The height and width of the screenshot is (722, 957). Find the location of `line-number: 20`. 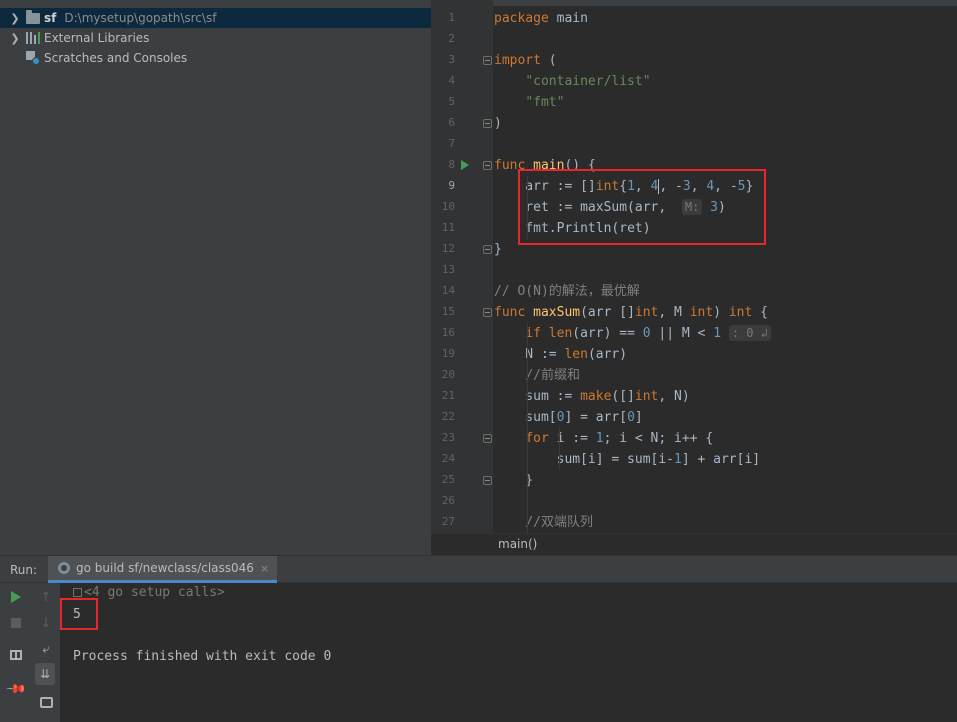

line-number: 20 is located at coordinates (448, 374).